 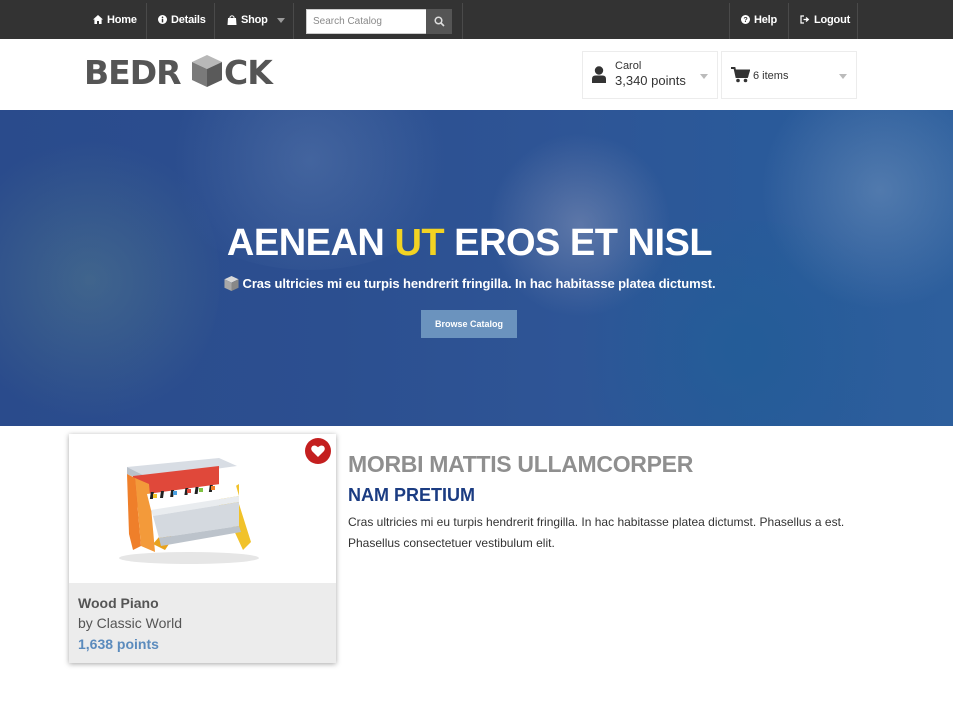 I want to click on nav-logout-link: Logout, so click(x=825, y=19).